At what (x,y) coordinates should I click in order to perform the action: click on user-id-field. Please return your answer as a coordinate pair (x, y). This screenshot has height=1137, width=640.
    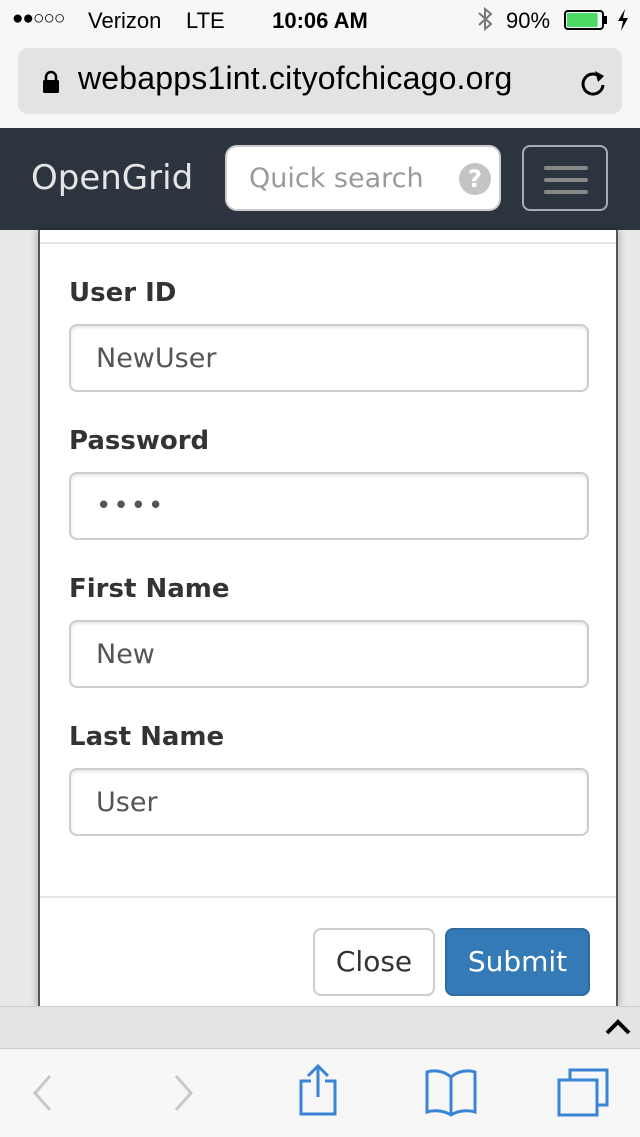
    Looking at the image, I should click on (329, 358).